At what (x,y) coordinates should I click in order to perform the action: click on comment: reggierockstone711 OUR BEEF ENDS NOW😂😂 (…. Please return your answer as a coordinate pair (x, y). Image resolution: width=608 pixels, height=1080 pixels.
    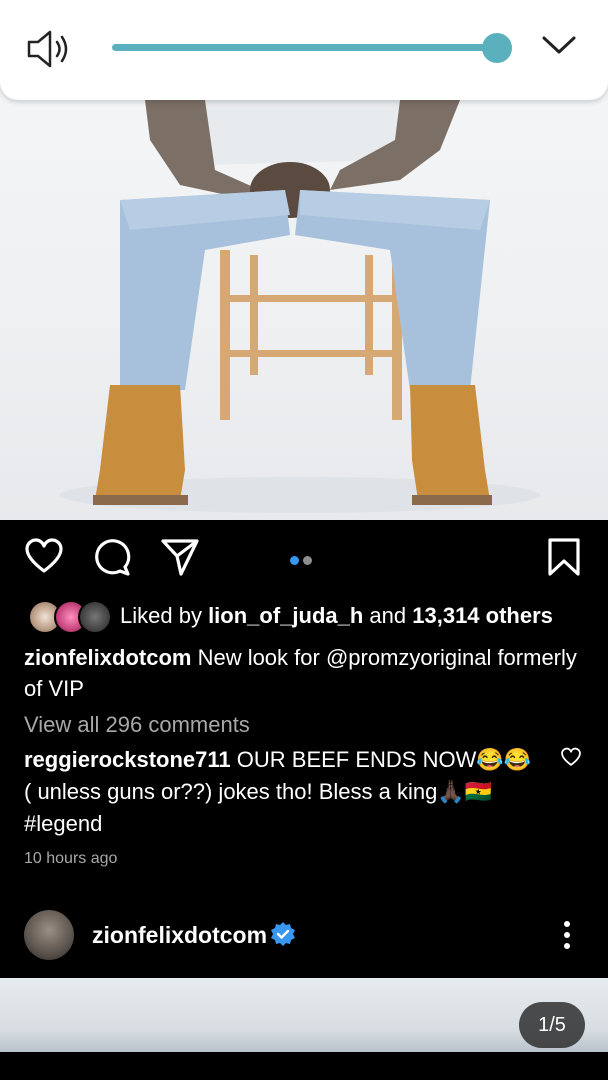
    Looking at the image, I should click on (279, 792).